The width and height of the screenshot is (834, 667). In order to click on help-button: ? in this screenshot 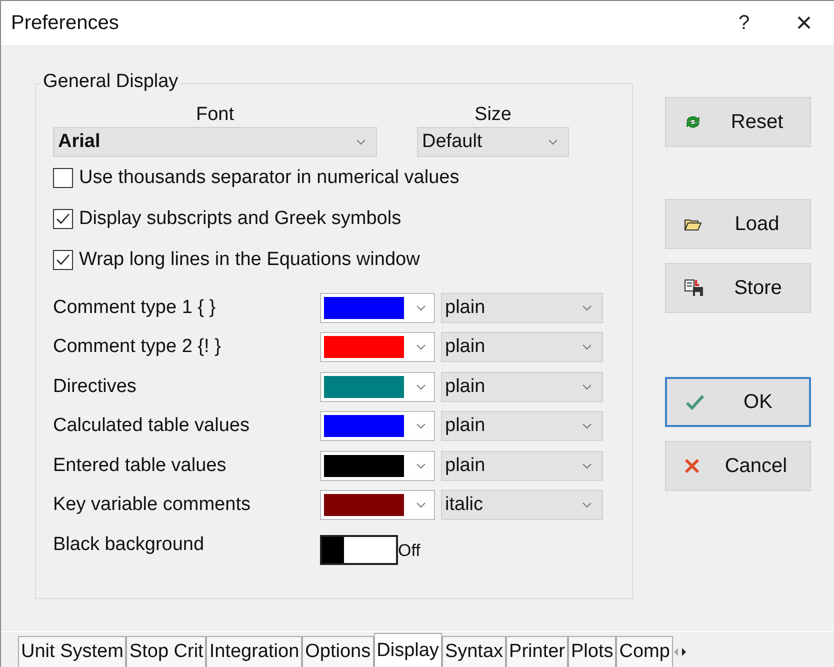, I will do `click(744, 23)`.